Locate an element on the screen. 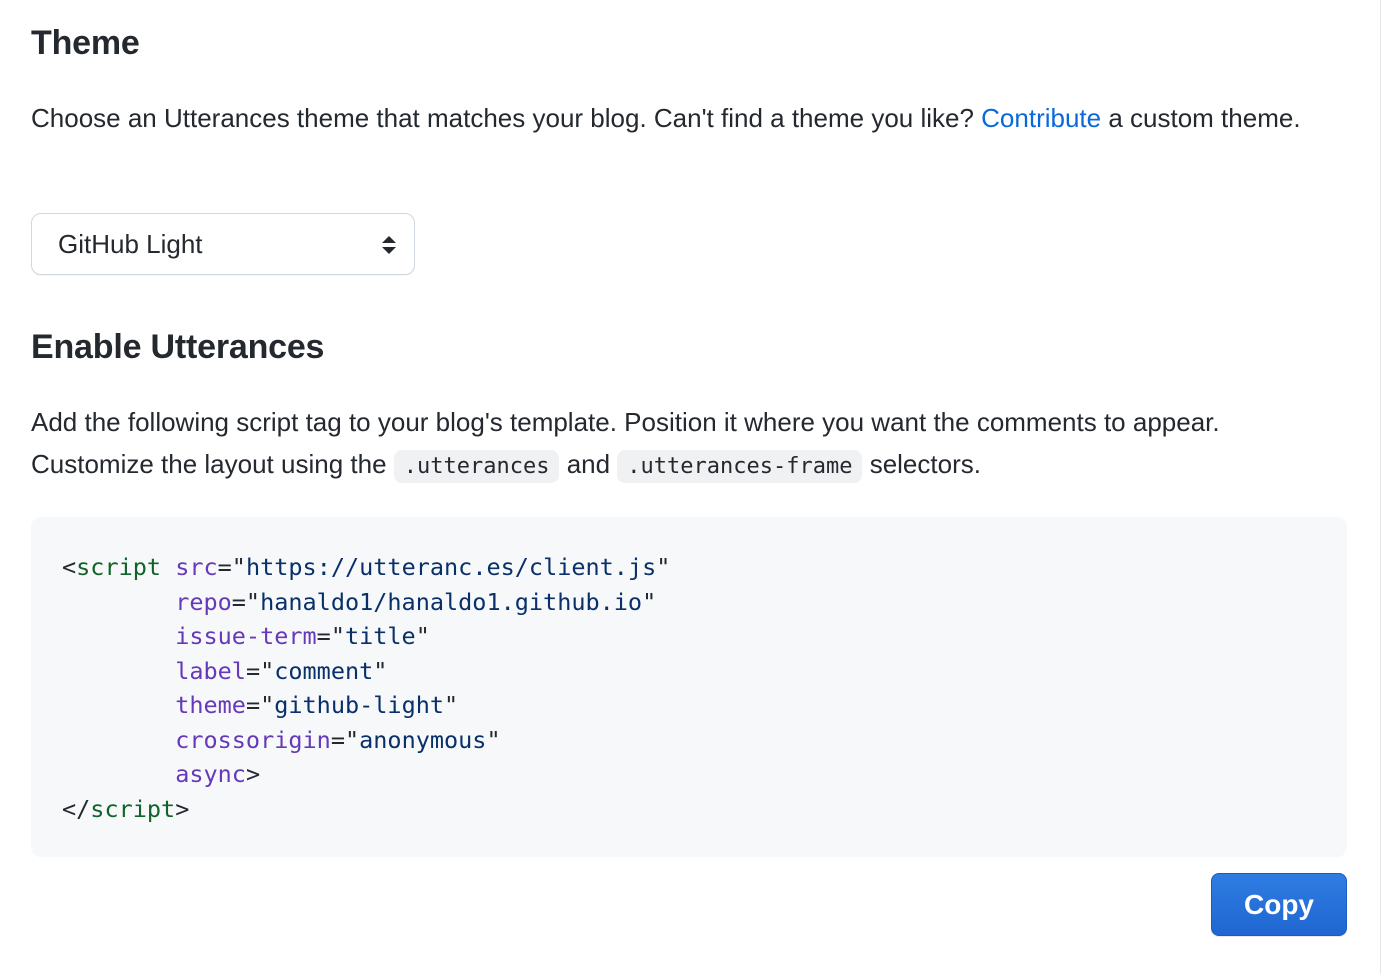  right-divider is located at coordinates (1380, 487).